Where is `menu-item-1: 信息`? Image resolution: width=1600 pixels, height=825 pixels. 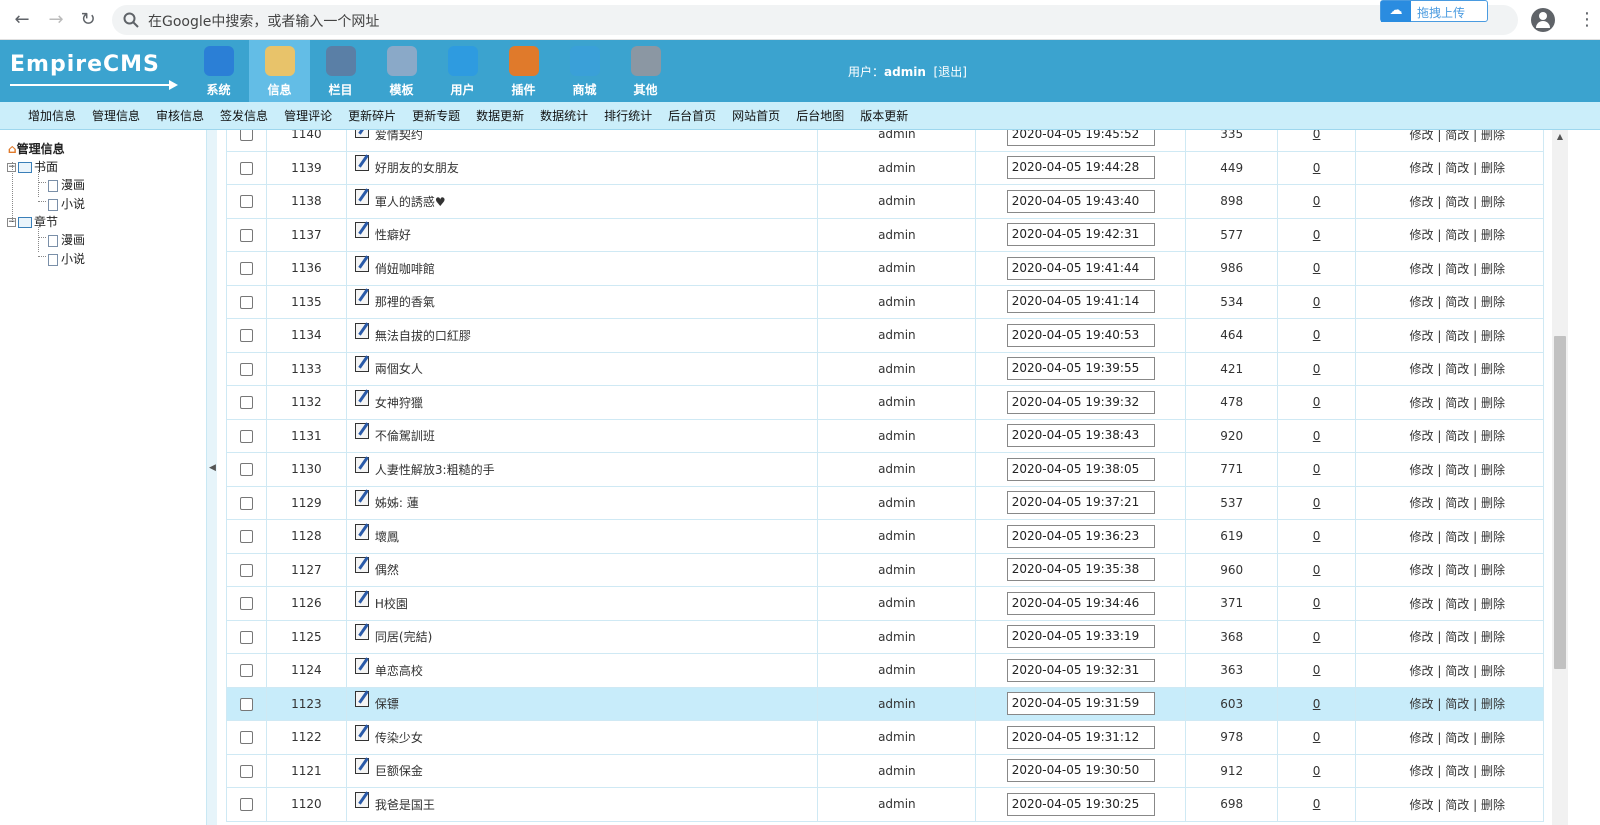 menu-item-1: 信息 is located at coordinates (279, 71).